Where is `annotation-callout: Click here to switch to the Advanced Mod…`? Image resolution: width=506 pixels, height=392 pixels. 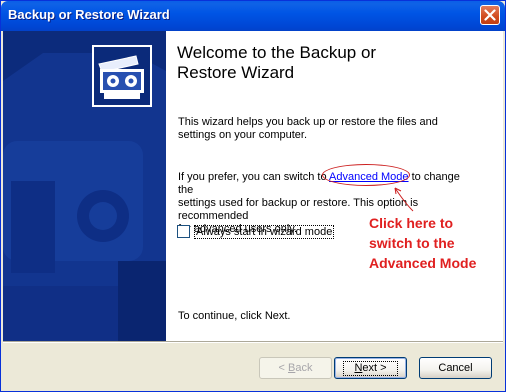 annotation-callout: Click here to switch to the Advanced Mod… is located at coordinates (422, 243).